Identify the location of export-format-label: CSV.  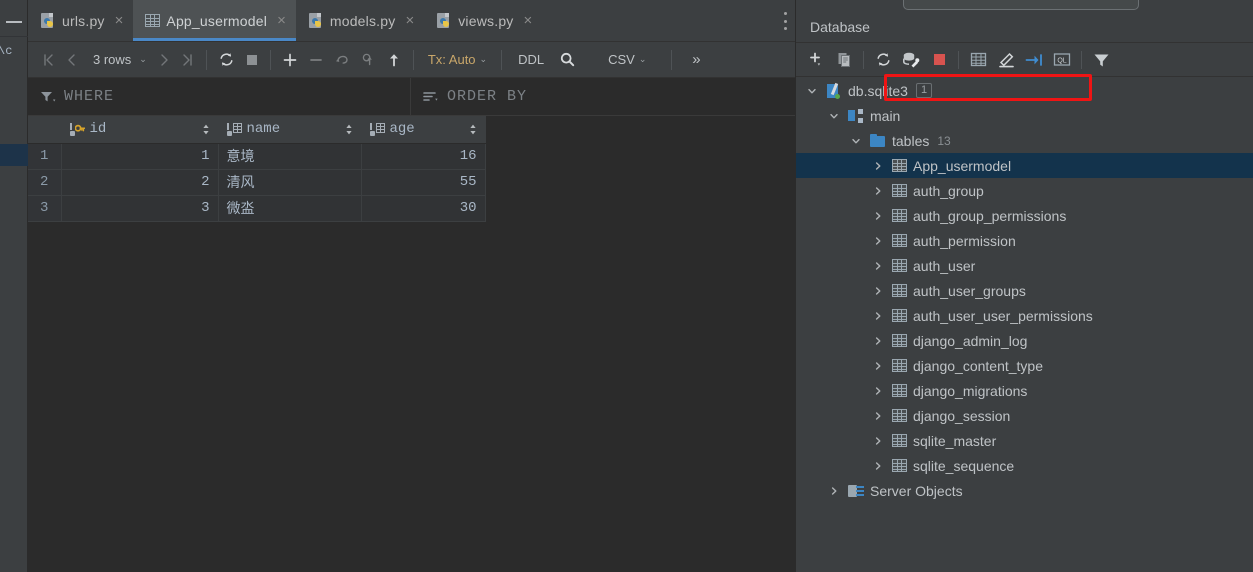
(621, 59).